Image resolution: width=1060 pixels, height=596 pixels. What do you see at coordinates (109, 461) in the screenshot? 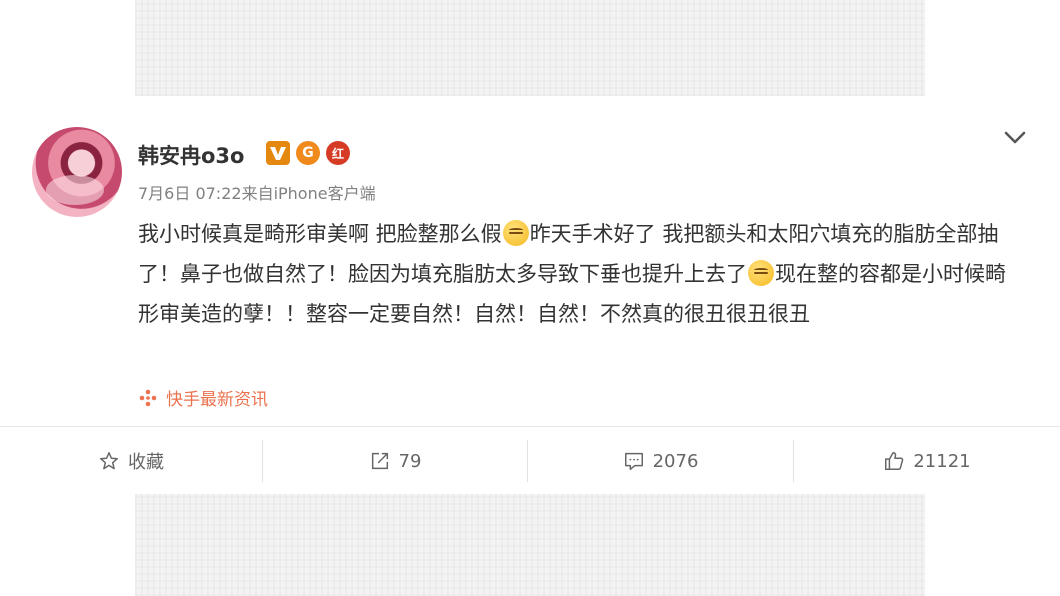
I see `star-icon` at bounding box center [109, 461].